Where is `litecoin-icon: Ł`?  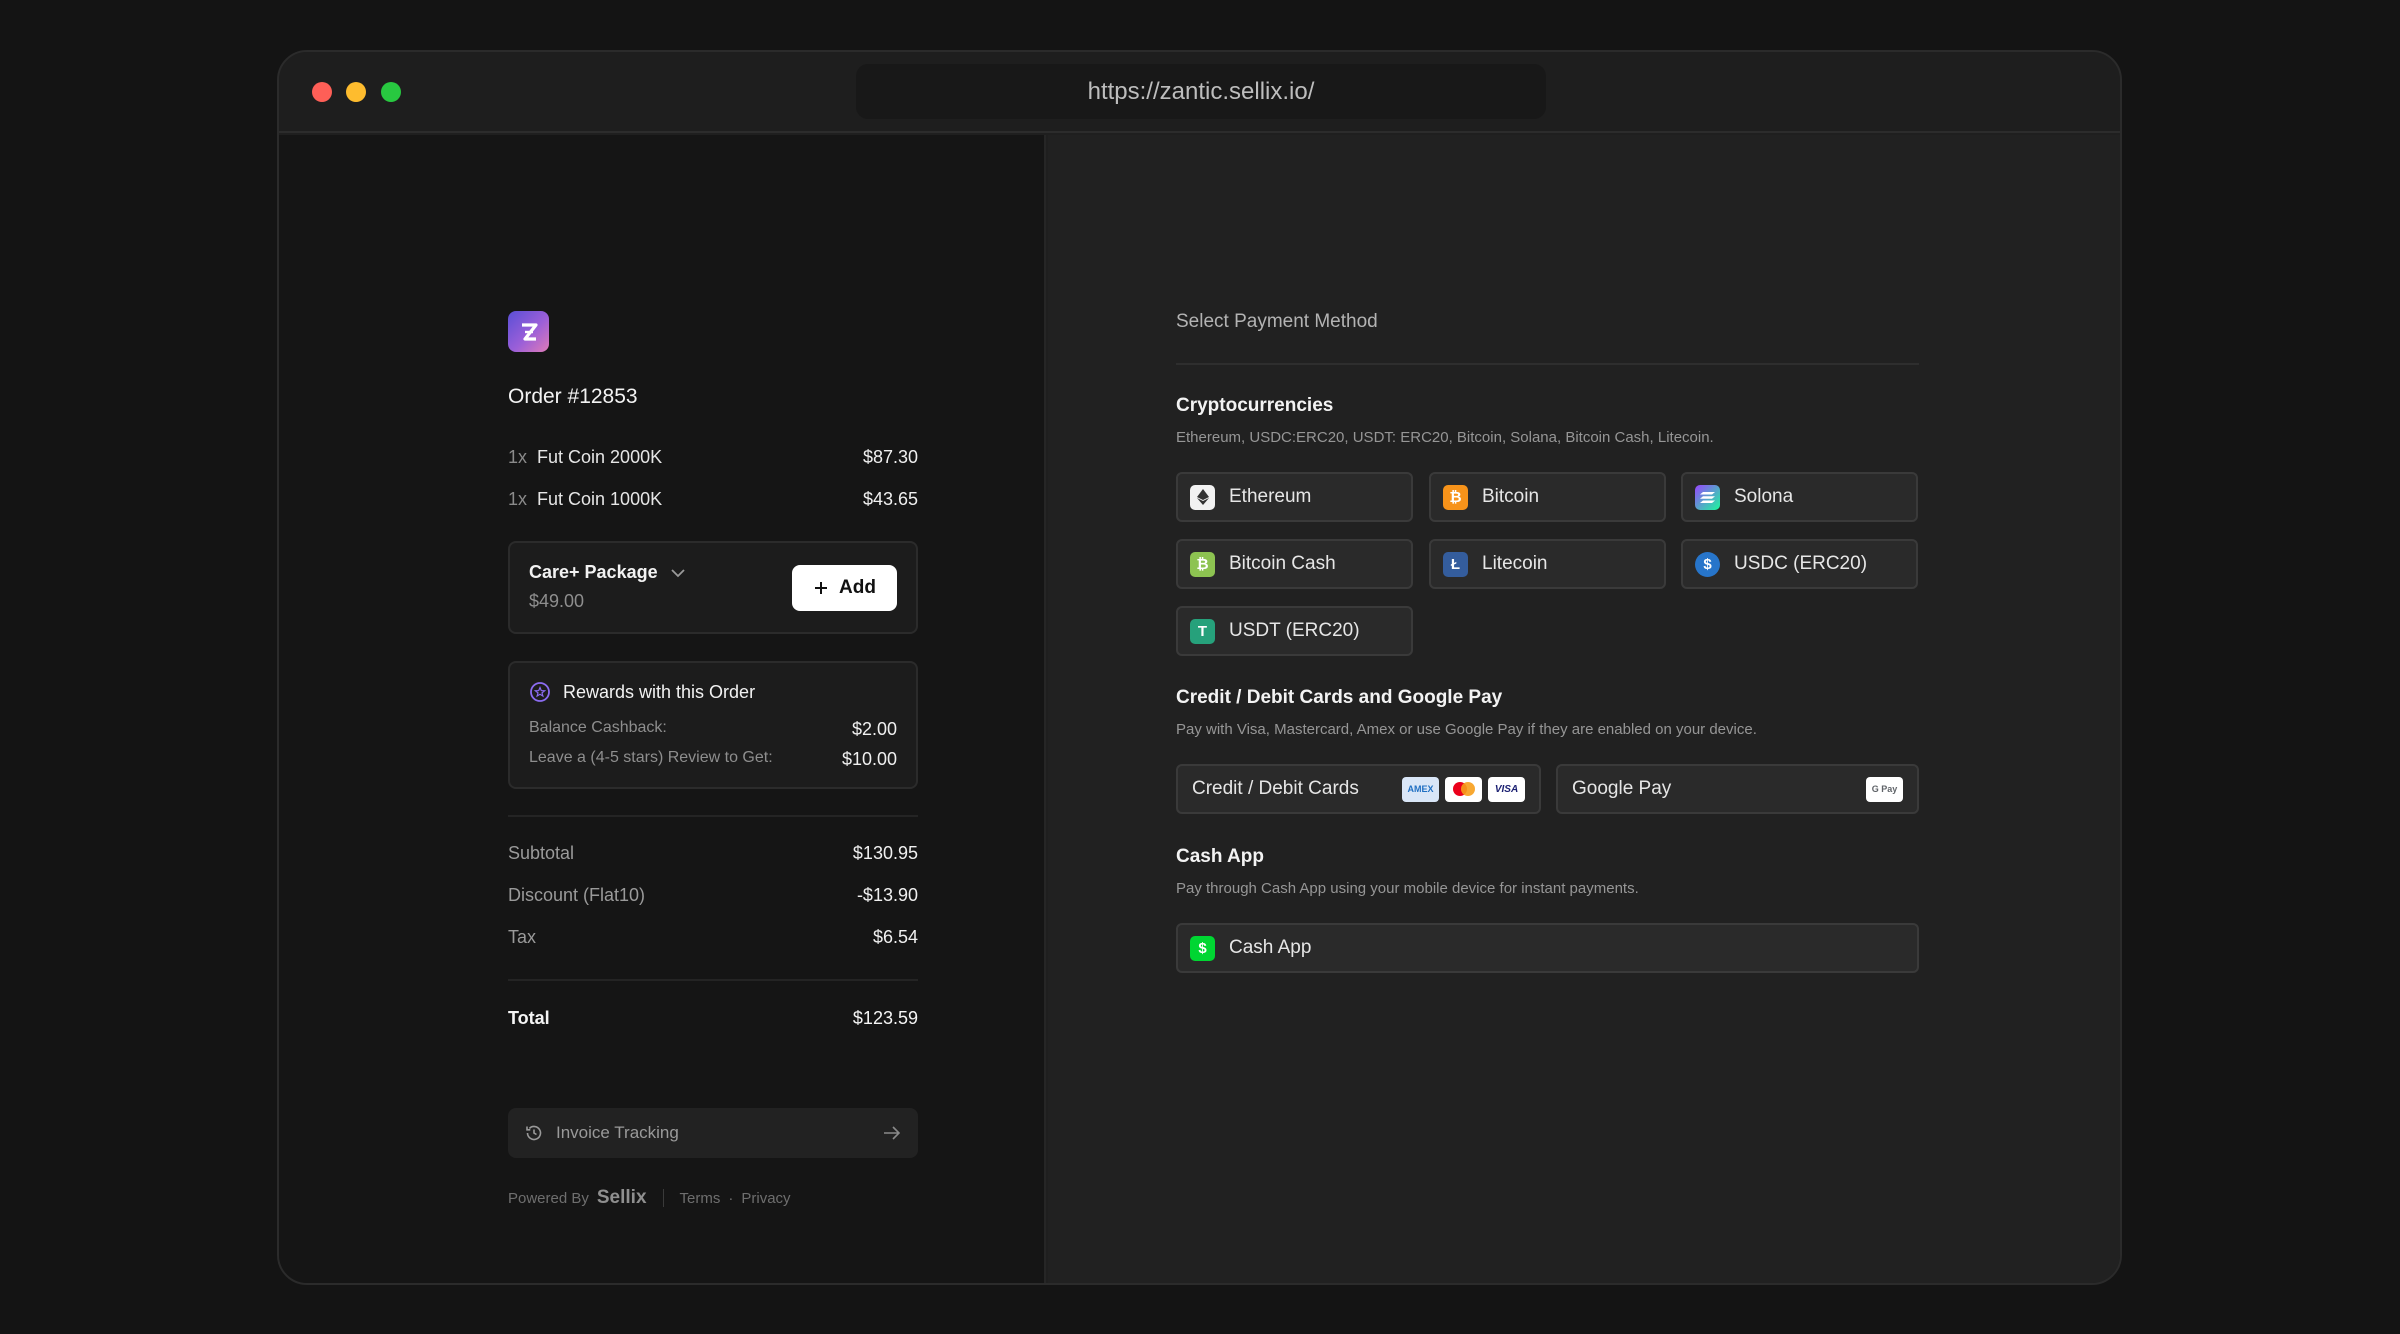
litecoin-icon: Ł is located at coordinates (1455, 564).